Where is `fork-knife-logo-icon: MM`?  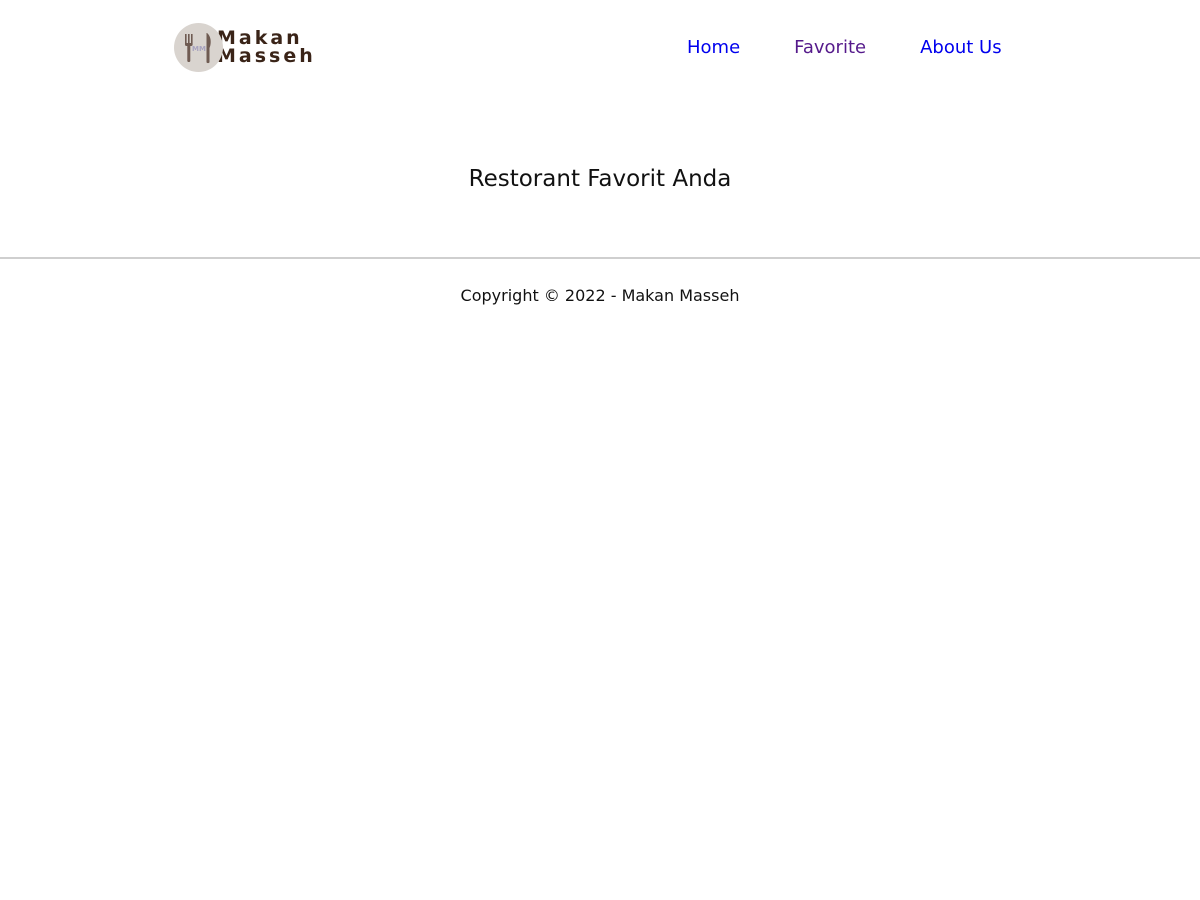 fork-knife-logo-icon: MM is located at coordinates (198, 47).